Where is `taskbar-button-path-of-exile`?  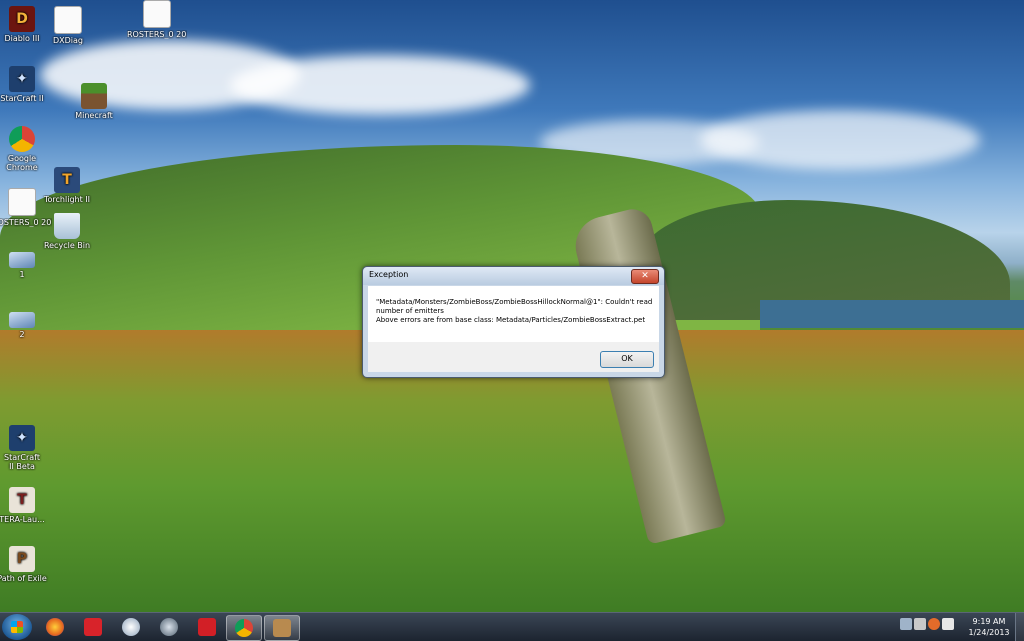
taskbar-button-path-of-exile is located at coordinates (282, 628).